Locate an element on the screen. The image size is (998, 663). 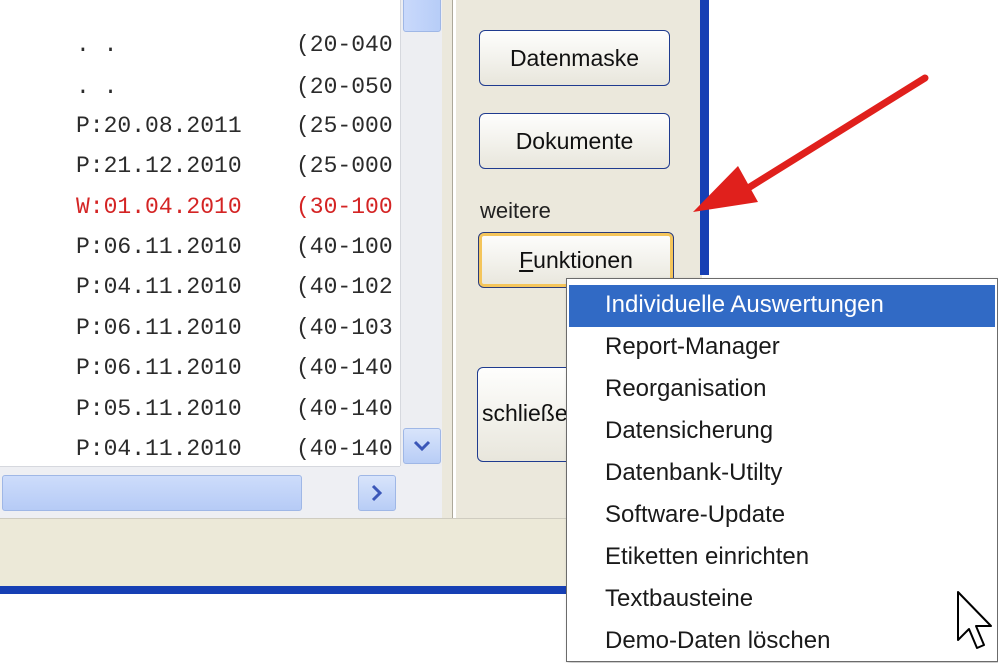
list-row: P:05.11.2010 (40-140 is located at coordinates (205, 416).